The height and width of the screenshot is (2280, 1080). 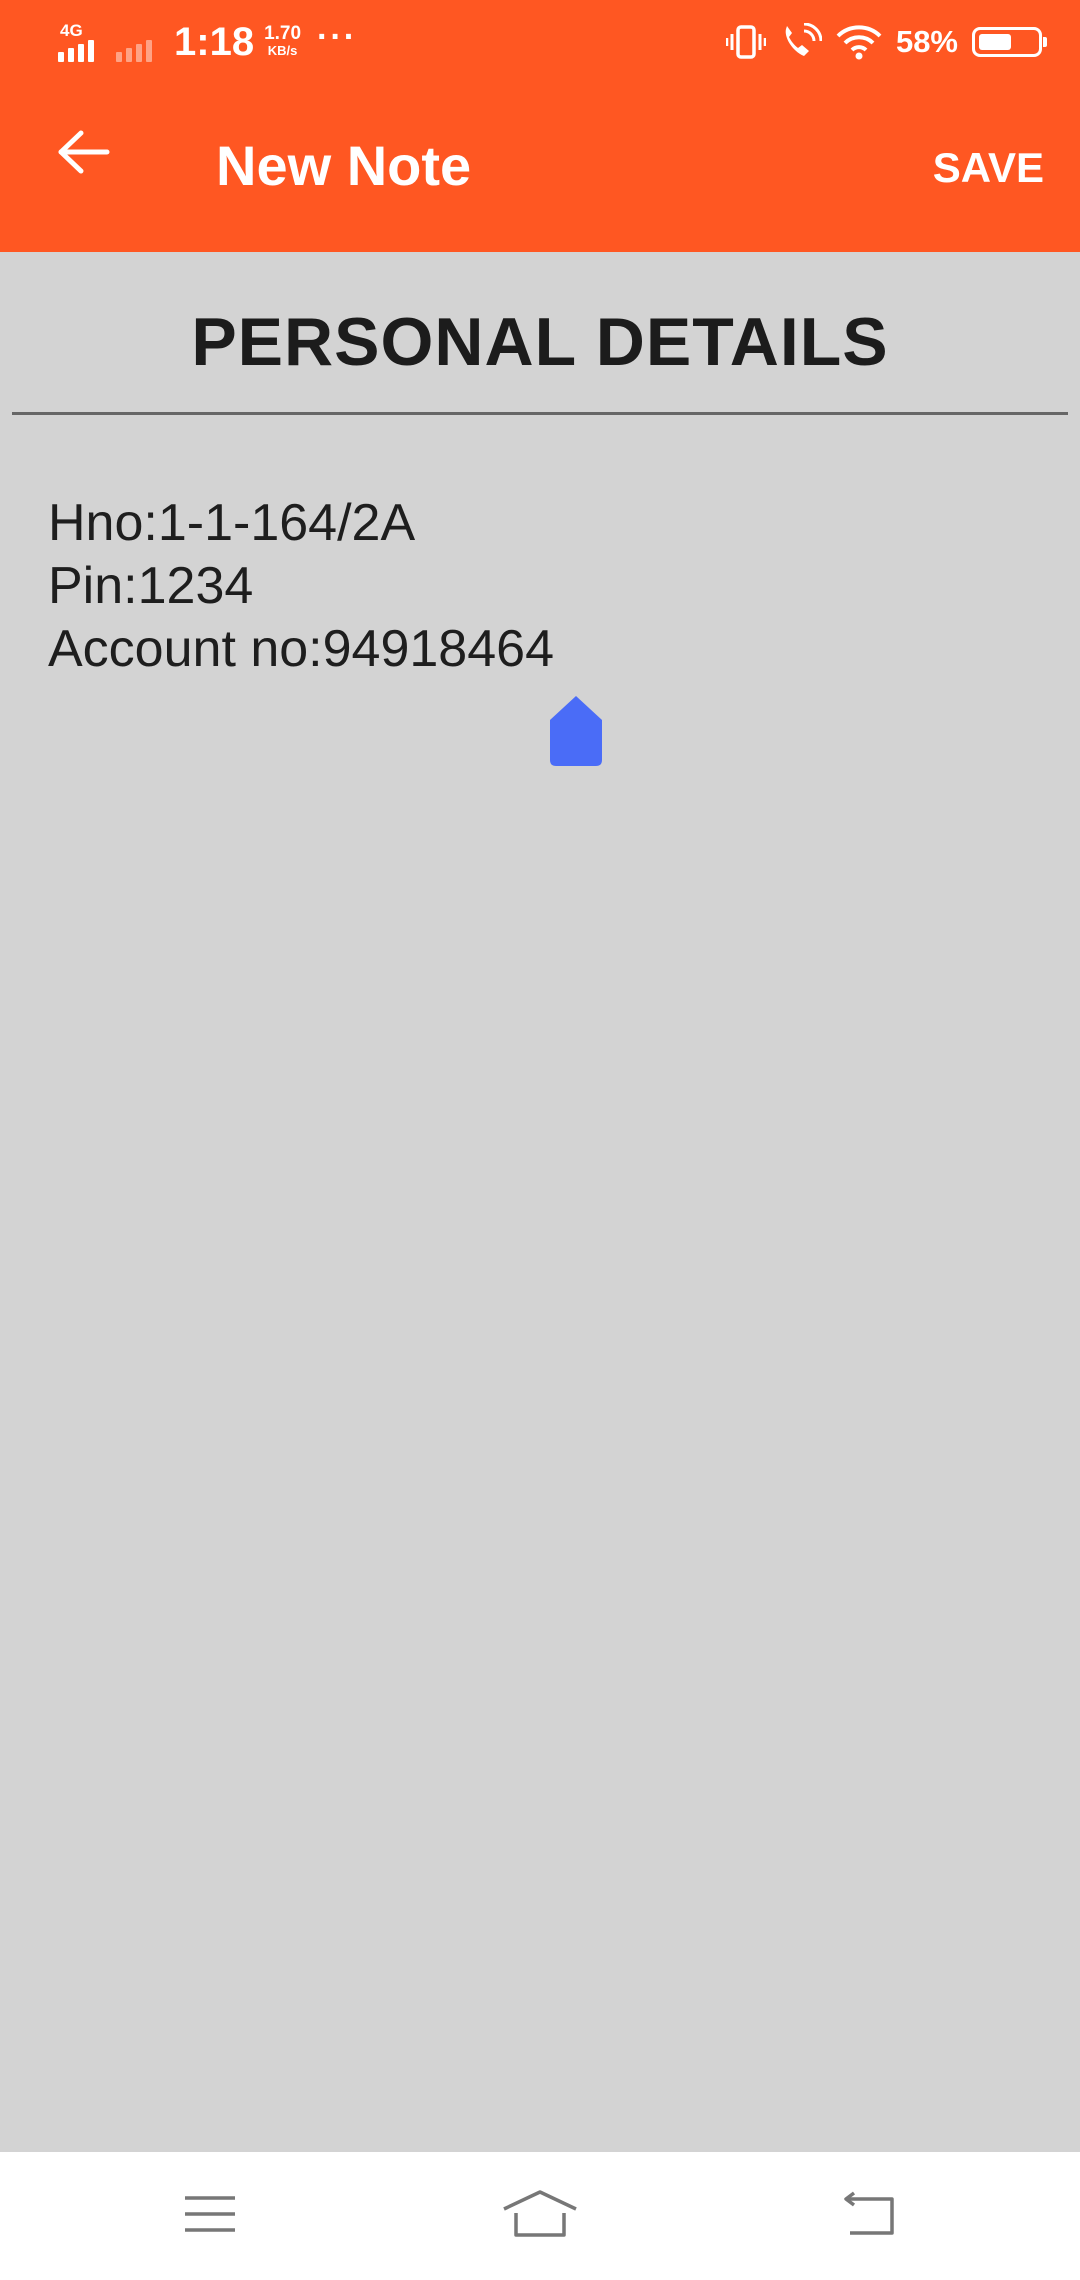 I want to click on menu-icon, so click(x=210, y=2216).